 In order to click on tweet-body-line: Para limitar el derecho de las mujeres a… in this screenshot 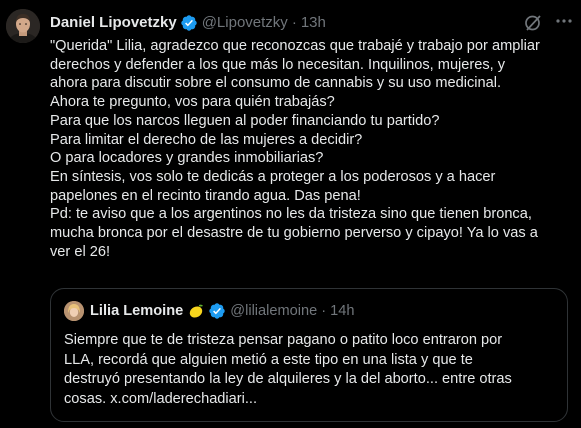, I will do `click(206, 139)`.